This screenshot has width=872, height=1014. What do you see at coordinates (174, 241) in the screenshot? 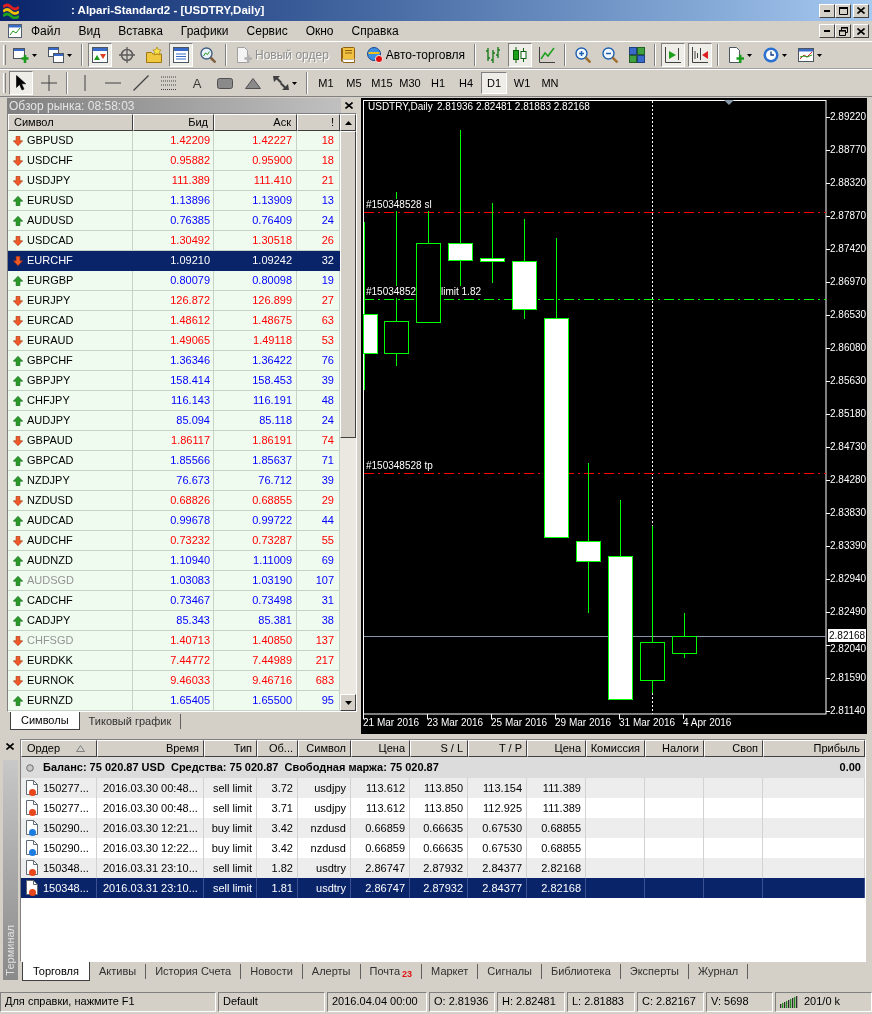
I see `market-row: USDCAD 1.30492 1.30518 26` at bounding box center [174, 241].